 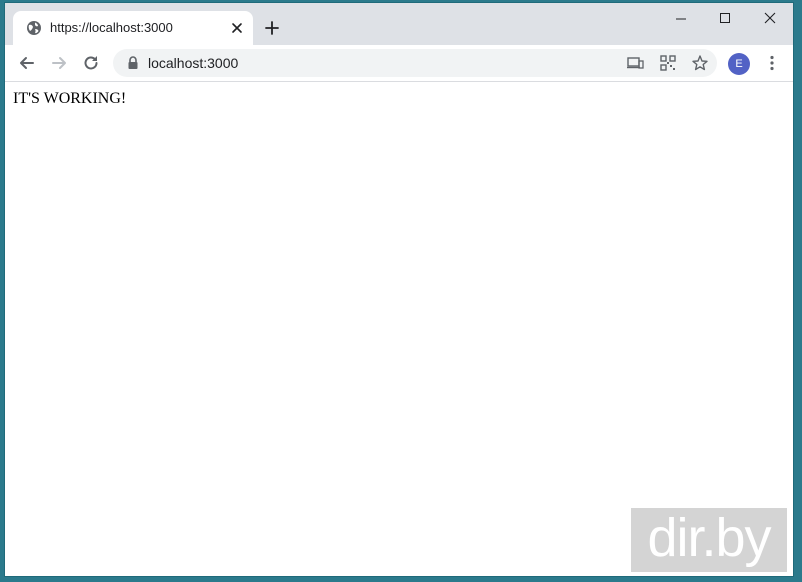 I want to click on watermark-logo: dir.by, so click(x=709, y=540).